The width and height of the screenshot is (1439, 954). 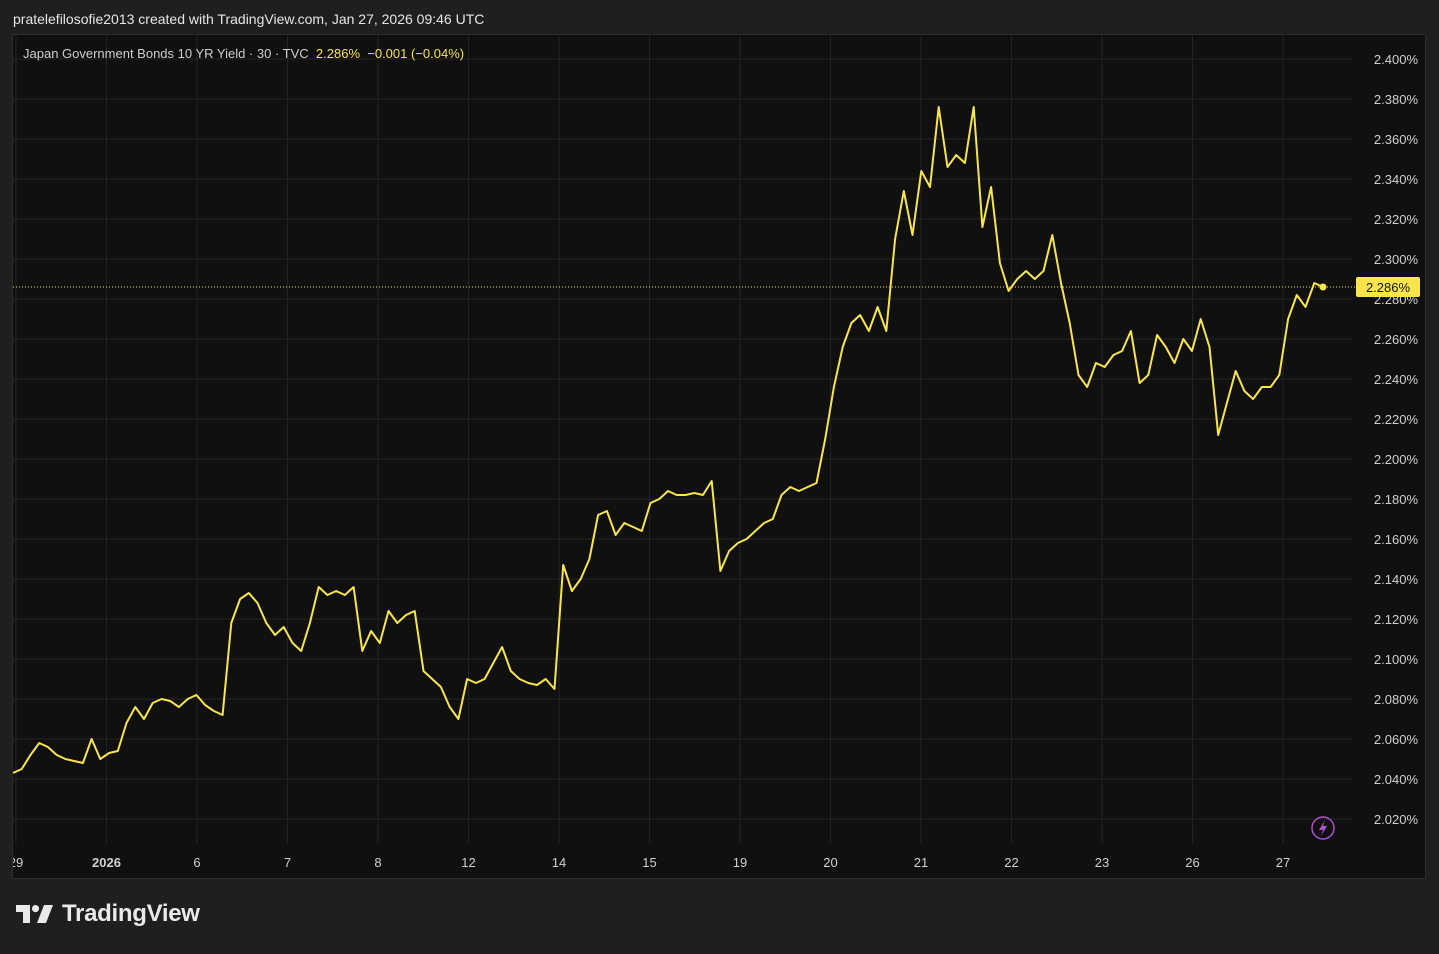 What do you see at coordinates (377, 862) in the screenshot?
I see `x-tick-label: 8` at bounding box center [377, 862].